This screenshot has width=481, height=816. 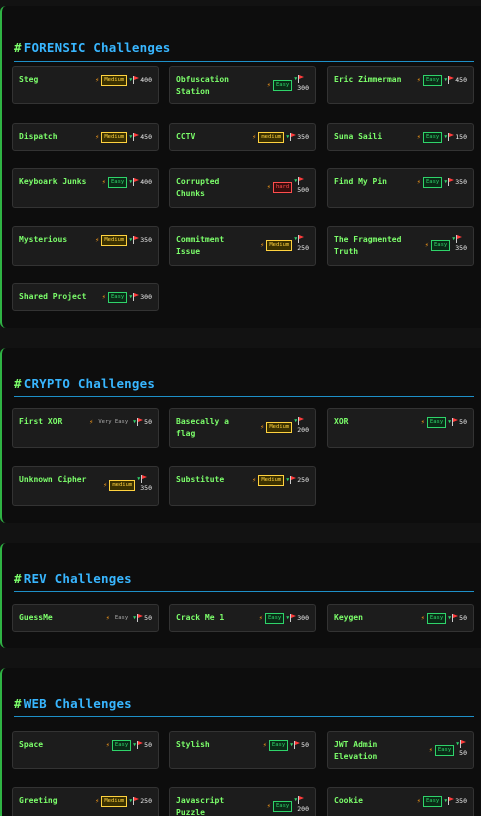 I want to click on challenge-card: Obfuscation Station ⚡ Easy ▼ 300, so click(x=242, y=85).